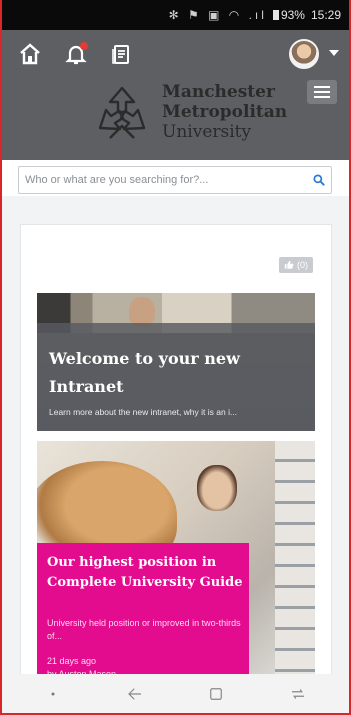  I want to click on recents-icon, so click(298, 693).